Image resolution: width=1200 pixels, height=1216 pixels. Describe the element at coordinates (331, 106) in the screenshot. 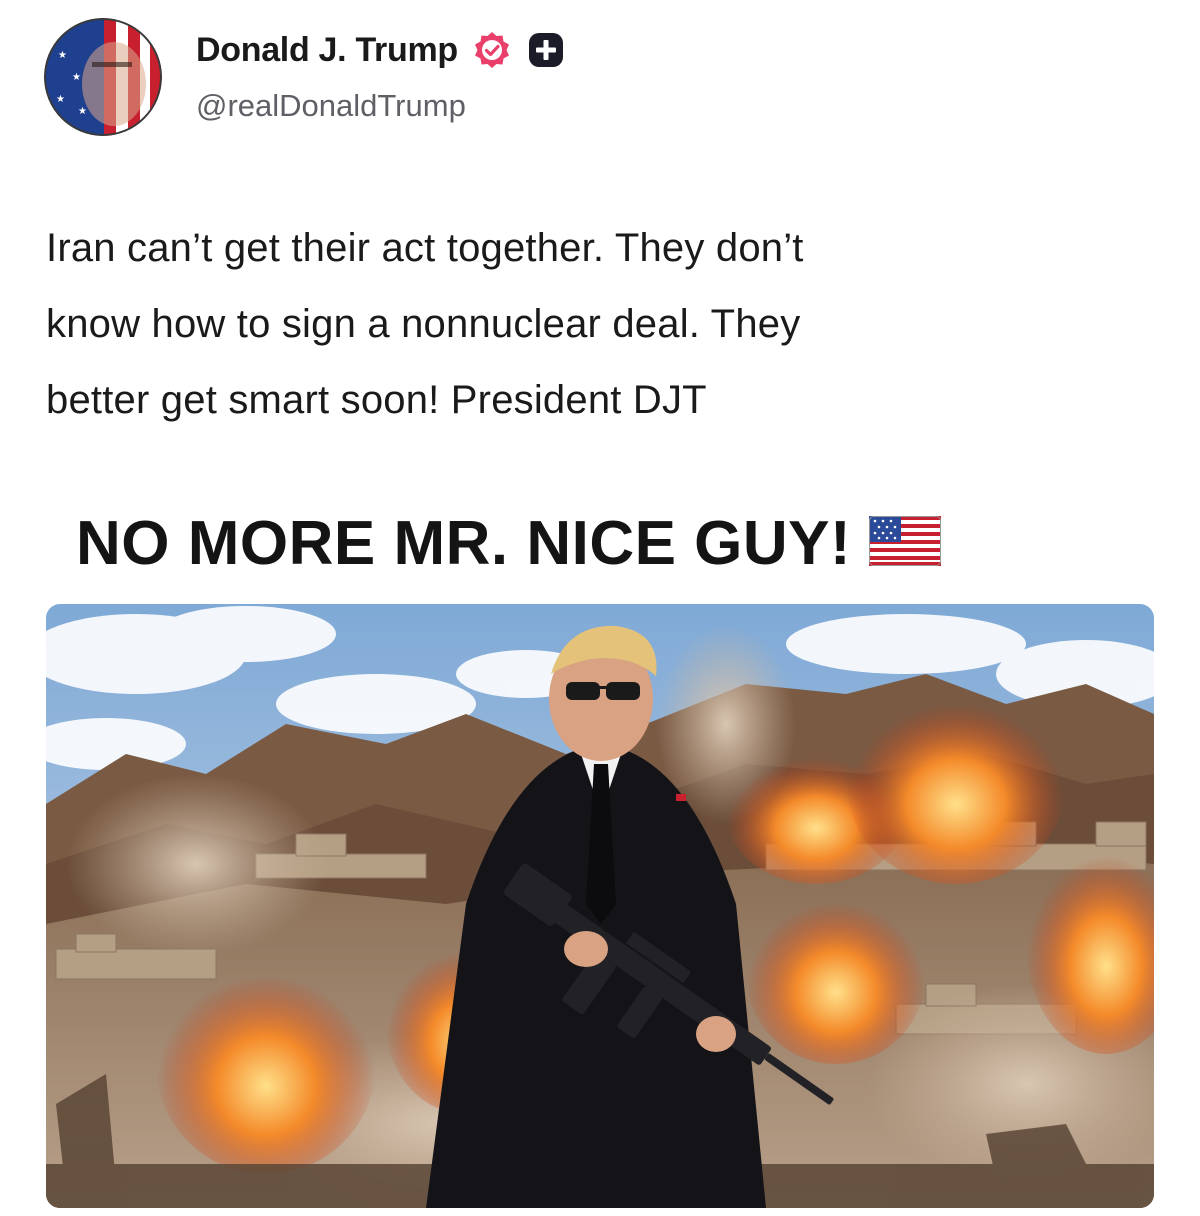

I see `author-handle: @realDonaldTrump` at that location.